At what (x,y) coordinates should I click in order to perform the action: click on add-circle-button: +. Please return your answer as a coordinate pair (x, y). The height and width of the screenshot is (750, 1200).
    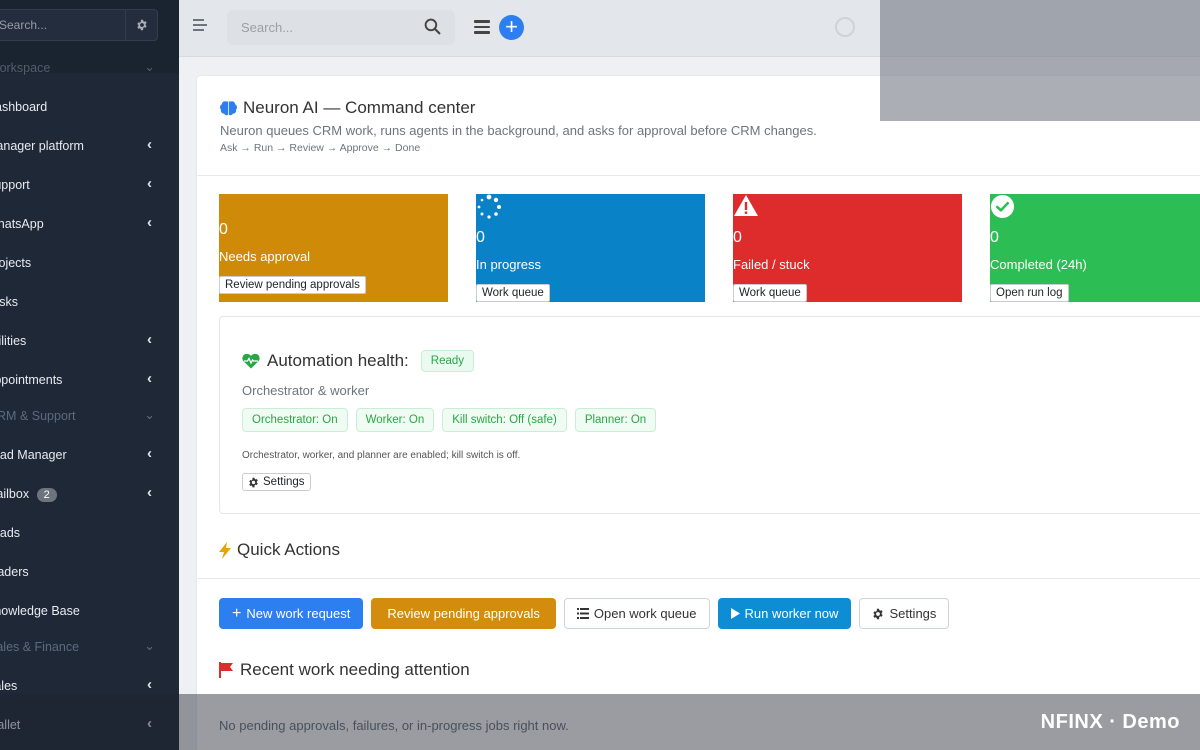
    Looking at the image, I should click on (511, 27).